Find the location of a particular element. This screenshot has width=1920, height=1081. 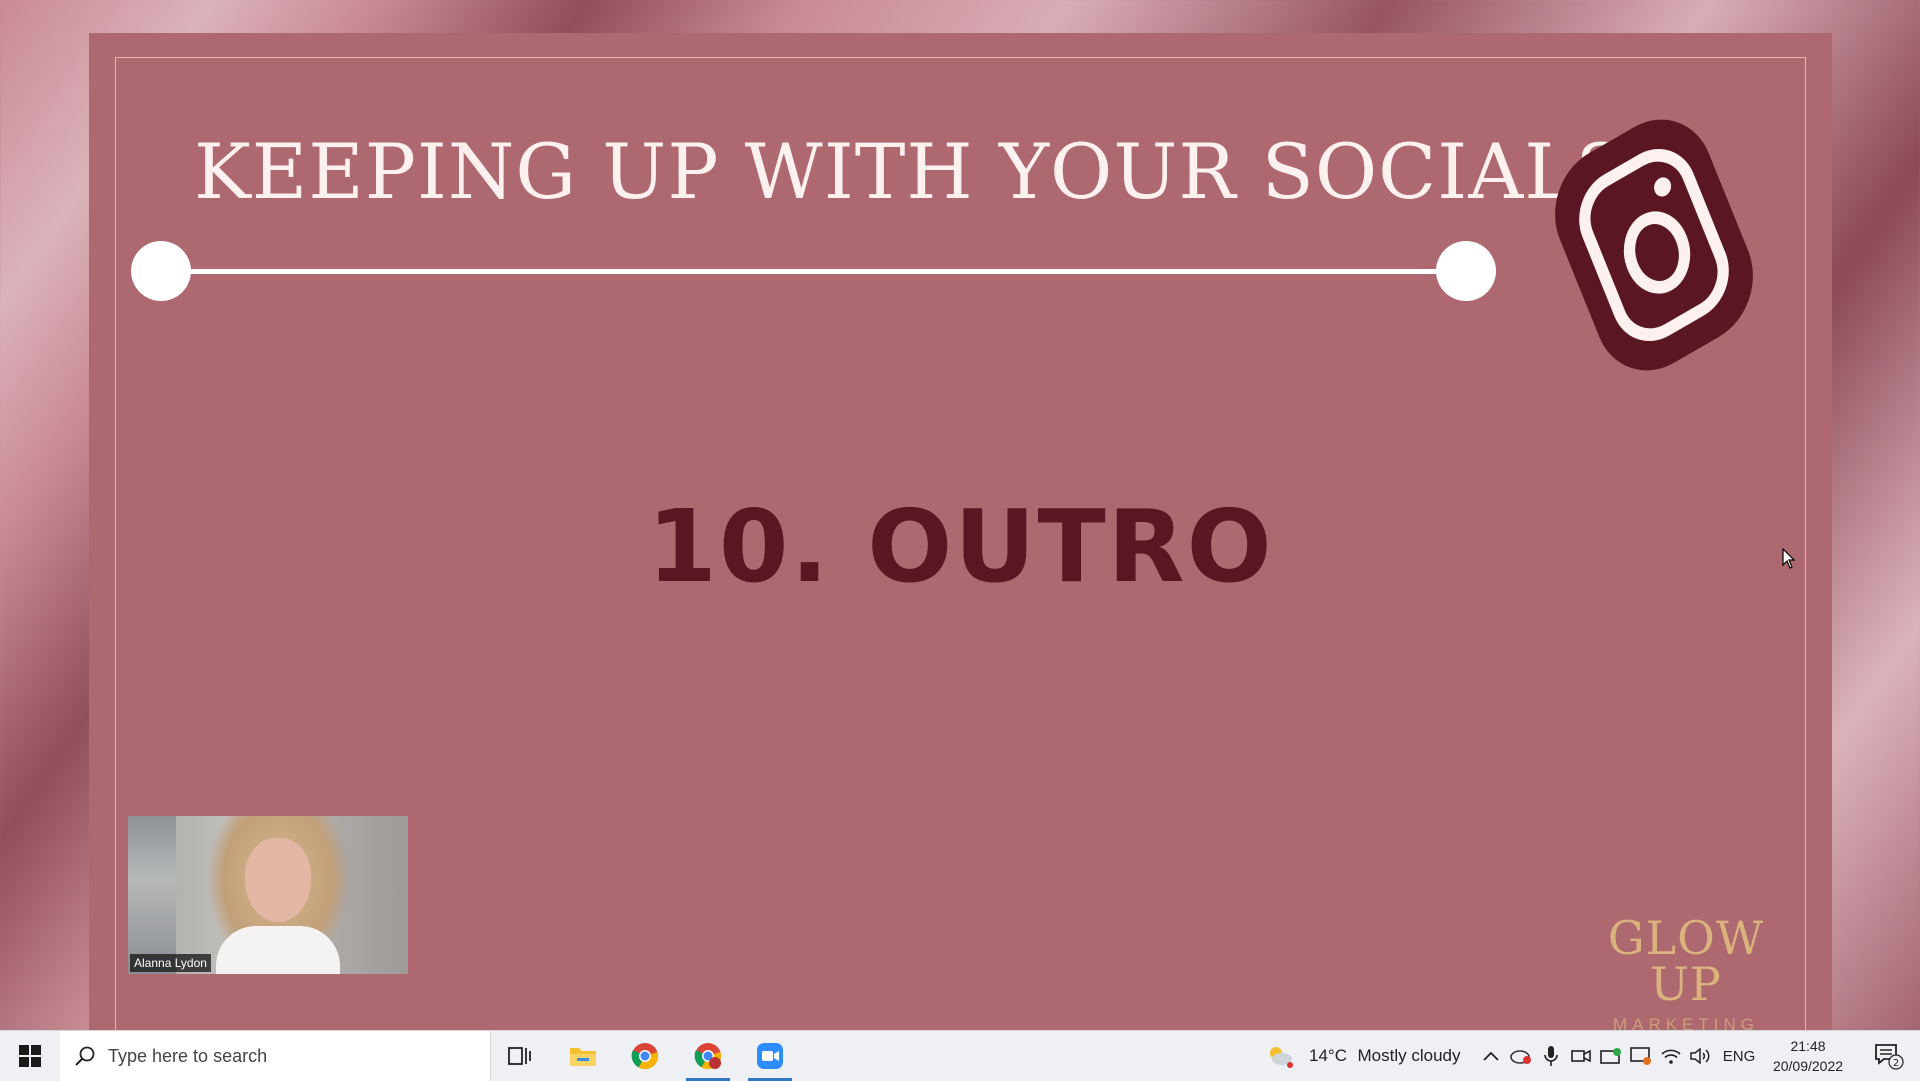

meet-now-tray is located at coordinates (1611, 1056).